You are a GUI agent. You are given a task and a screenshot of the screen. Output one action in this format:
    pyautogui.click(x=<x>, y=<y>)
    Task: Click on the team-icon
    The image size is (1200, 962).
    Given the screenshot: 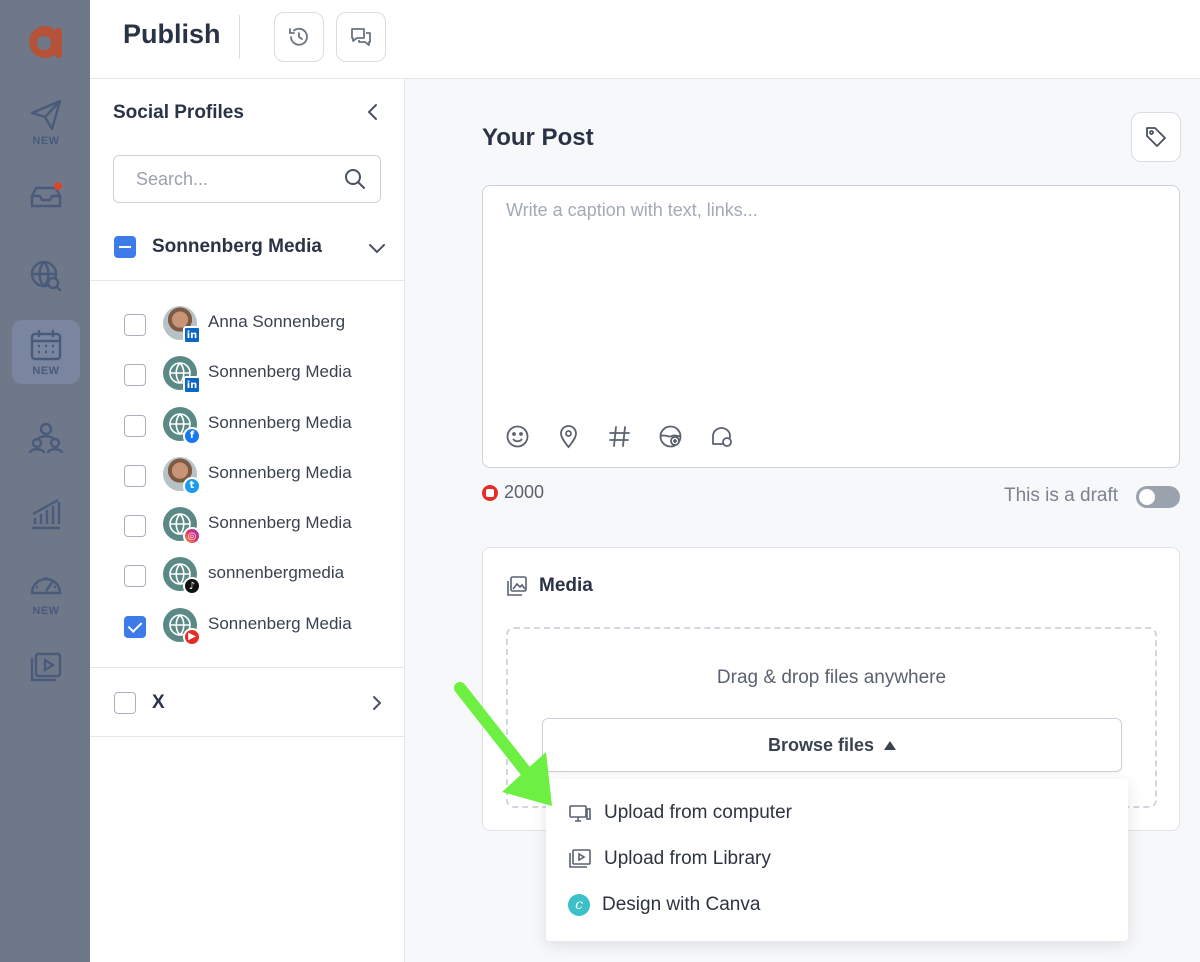 What is the action you would take?
    pyautogui.click(x=46, y=438)
    